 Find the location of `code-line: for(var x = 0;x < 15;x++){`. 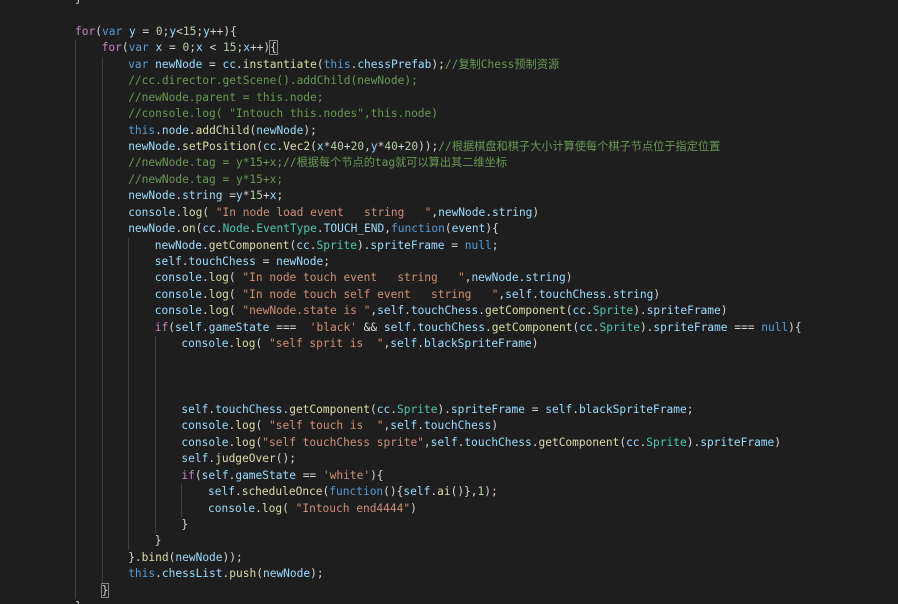

code-line: for(var x = 0;x < 15;x++){ is located at coordinates (486, 48).